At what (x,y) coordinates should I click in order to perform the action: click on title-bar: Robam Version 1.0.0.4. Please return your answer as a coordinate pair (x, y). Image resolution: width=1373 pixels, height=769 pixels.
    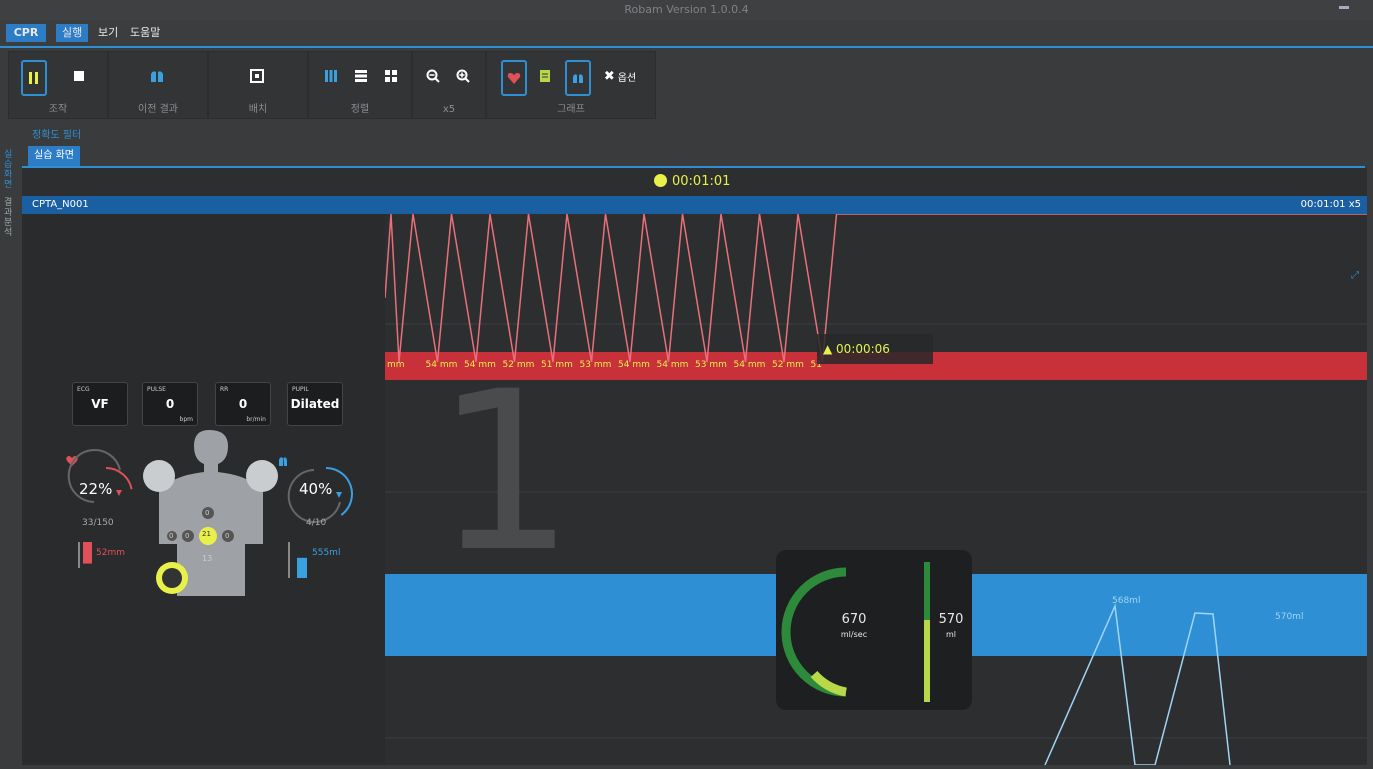
    Looking at the image, I should click on (686, 10).